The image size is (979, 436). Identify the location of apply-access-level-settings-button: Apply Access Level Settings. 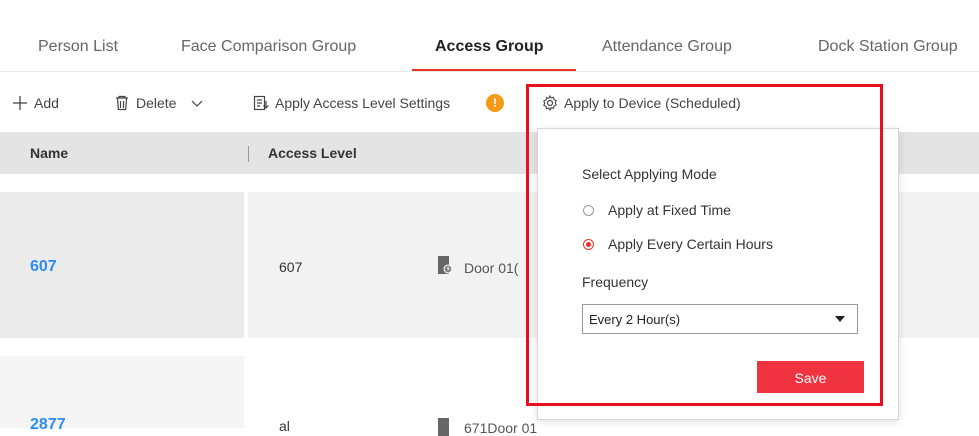
(351, 103).